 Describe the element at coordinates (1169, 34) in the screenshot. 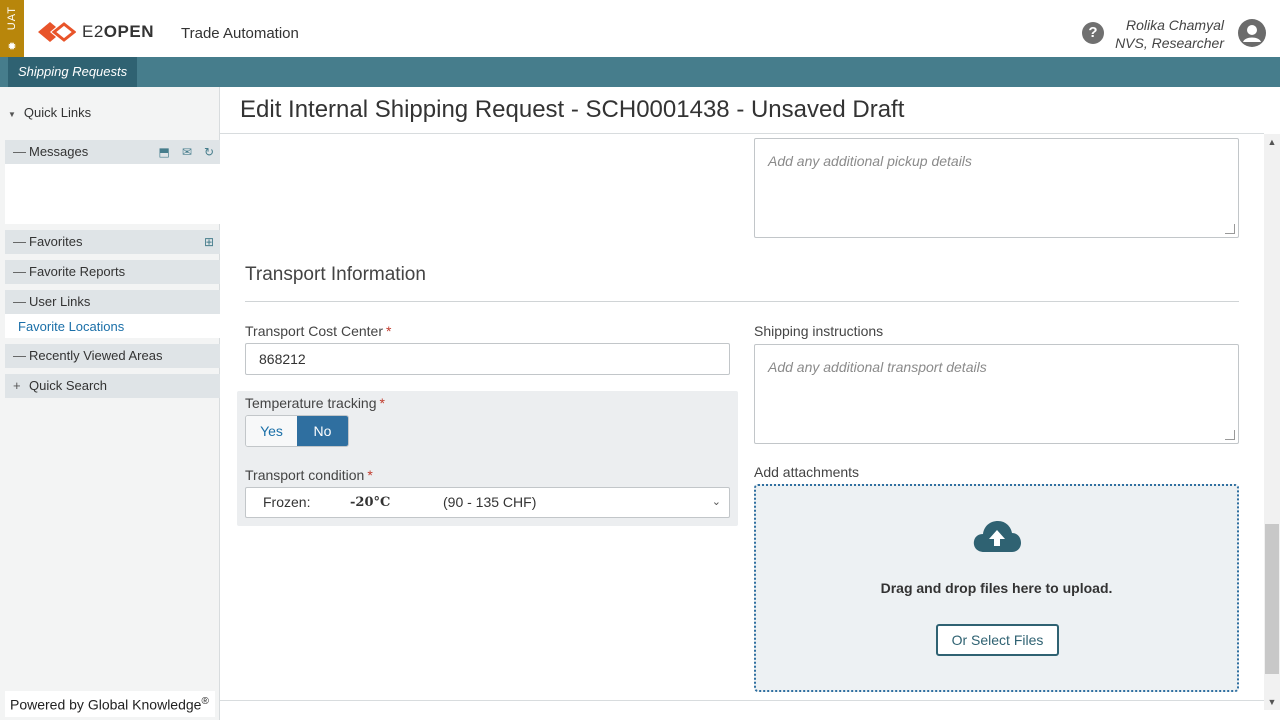

I see `user-info: Rolika Chamyal NVS, Researcher` at that location.